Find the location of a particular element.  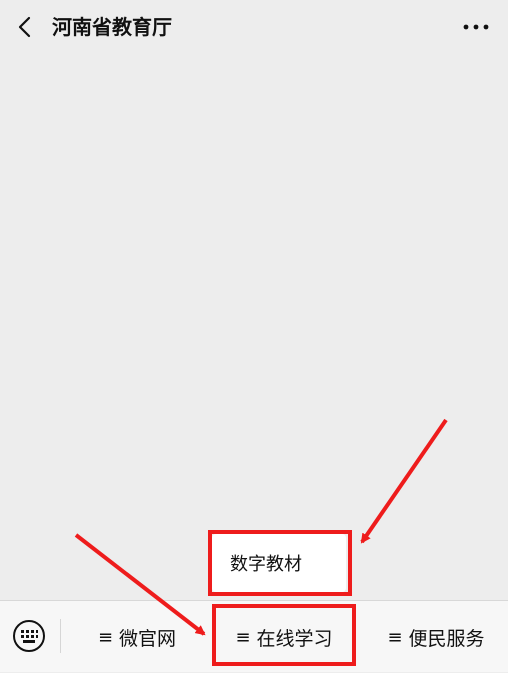

submenu-item-digital-textbook: 数字教材 is located at coordinates (266, 563).